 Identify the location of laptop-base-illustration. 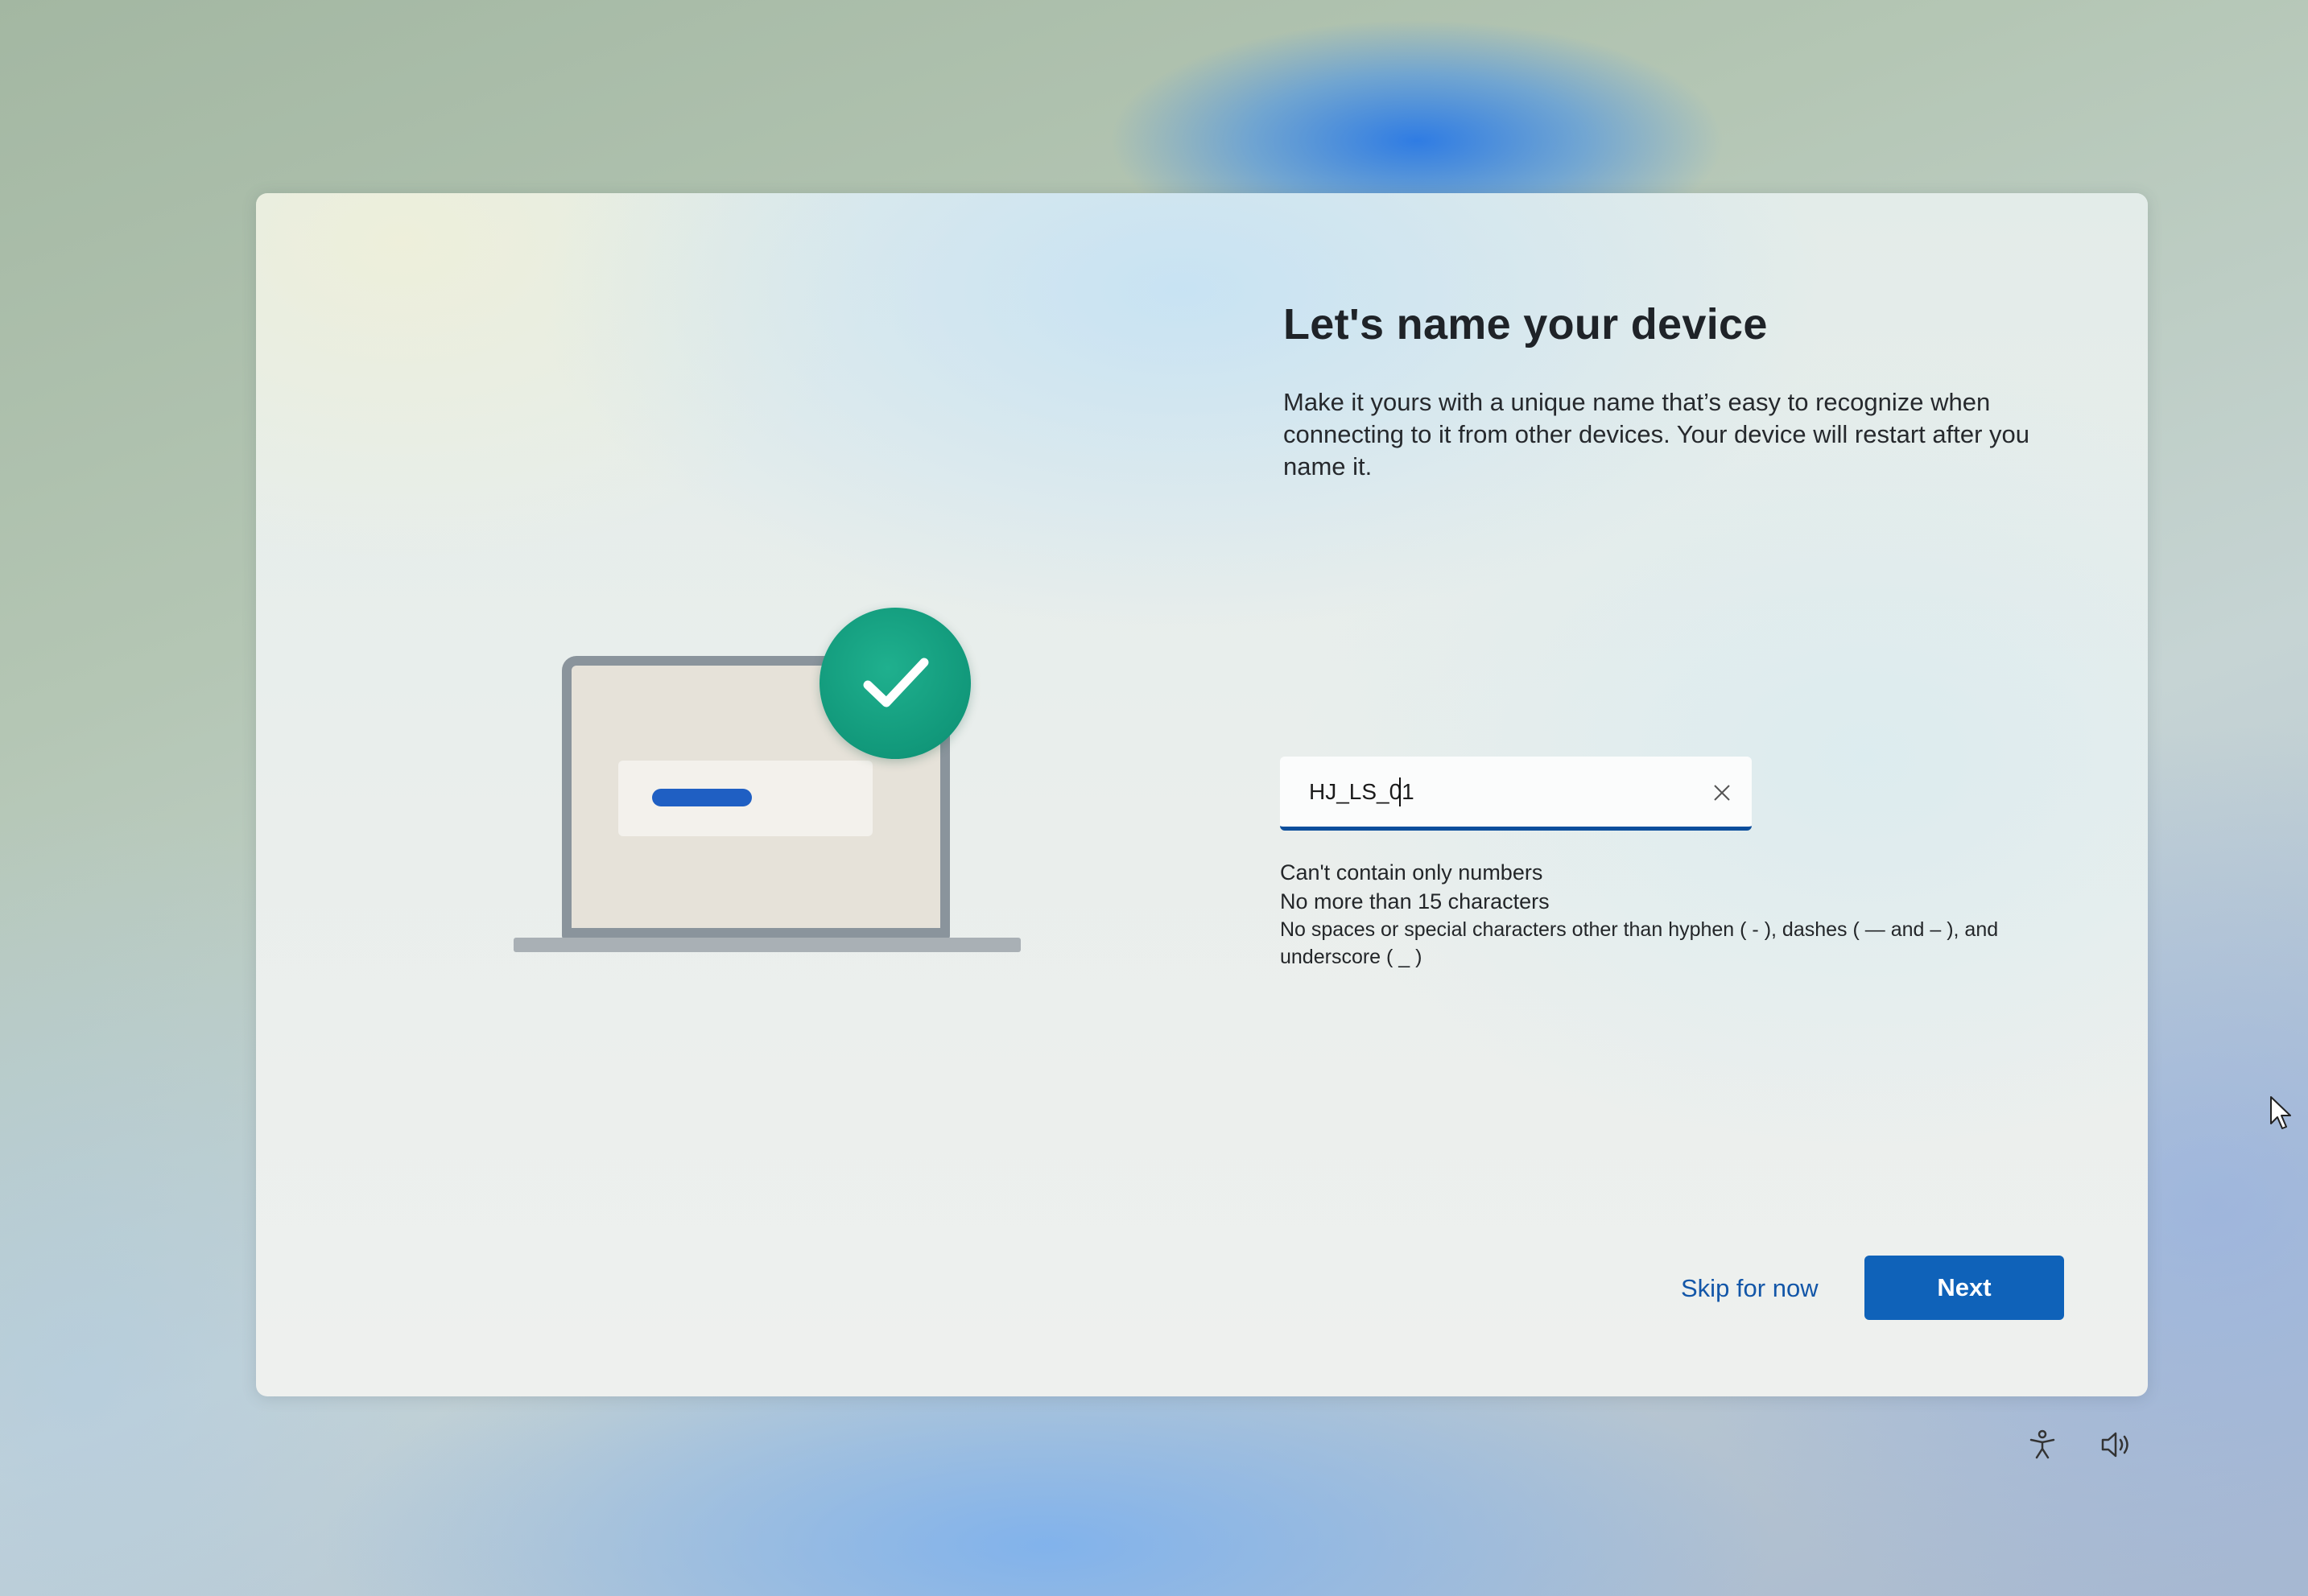
(768, 945).